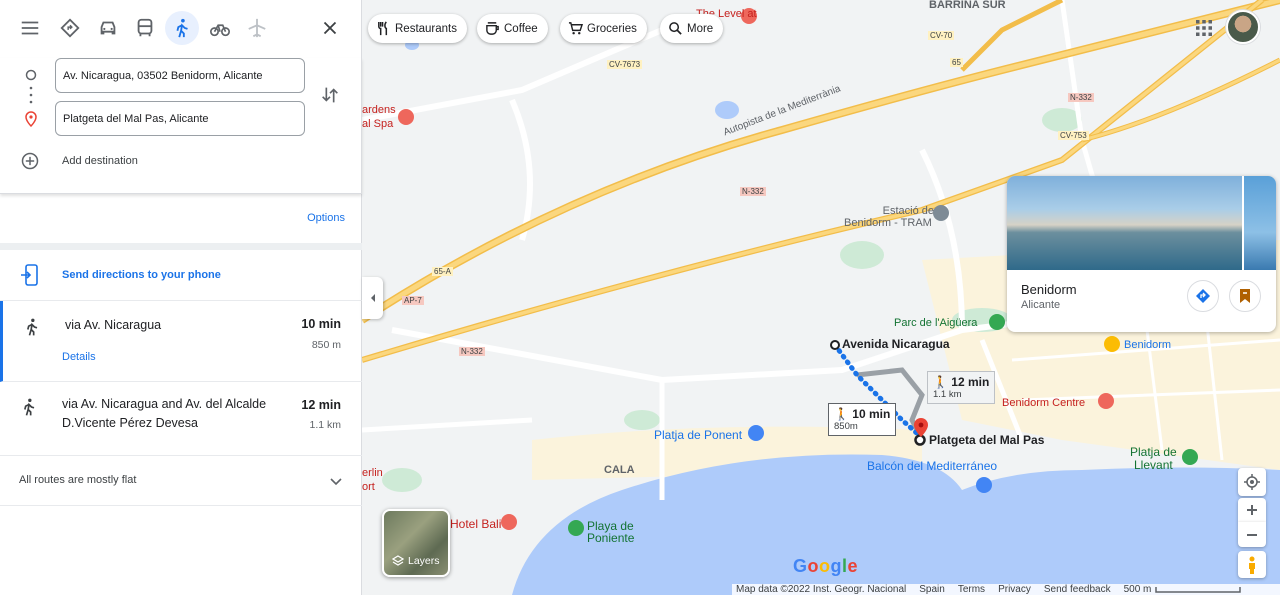 Image resolution: width=1280 pixels, height=595 pixels. Describe the element at coordinates (330, 95) in the screenshot. I see `swap-icon` at that location.